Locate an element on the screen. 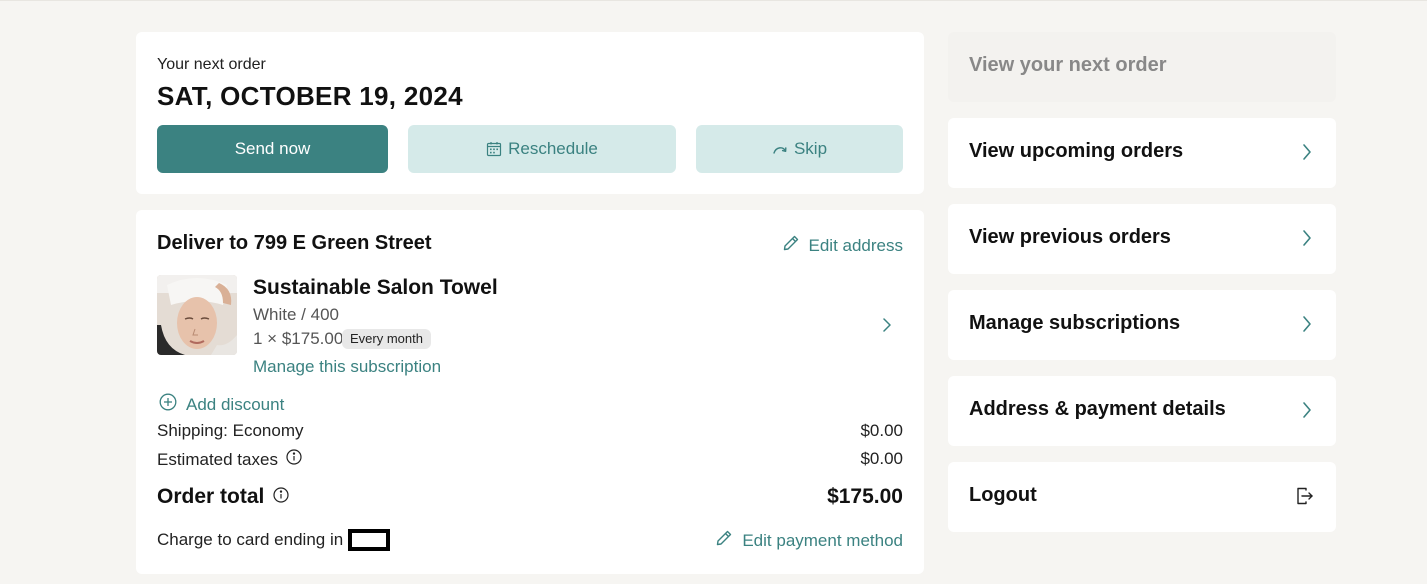 The image size is (1427, 584). product-price: 1 × $175.00 is located at coordinates (298, 338).